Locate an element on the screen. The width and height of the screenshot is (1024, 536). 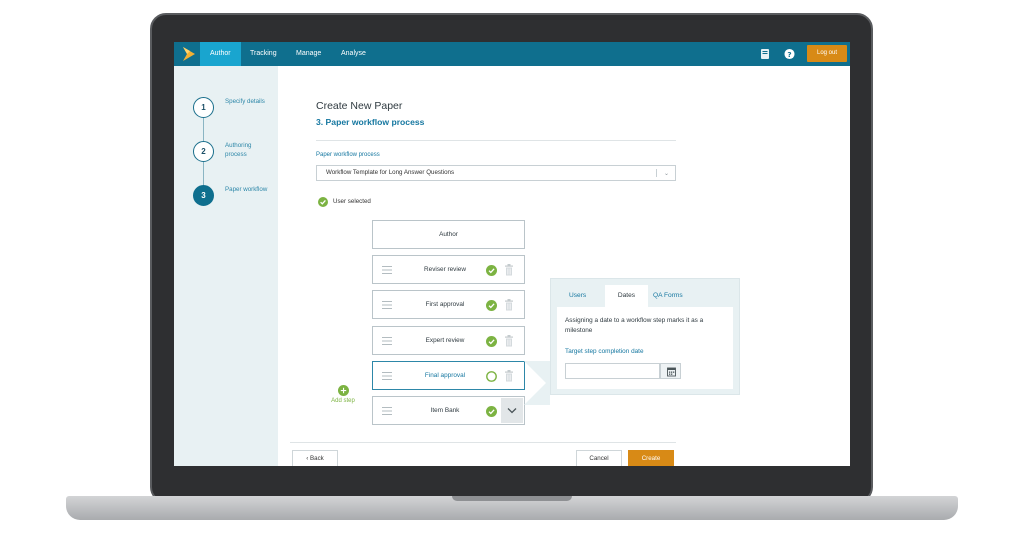
workflow-step-label: Item Bank is located at coordinates (445, 410).